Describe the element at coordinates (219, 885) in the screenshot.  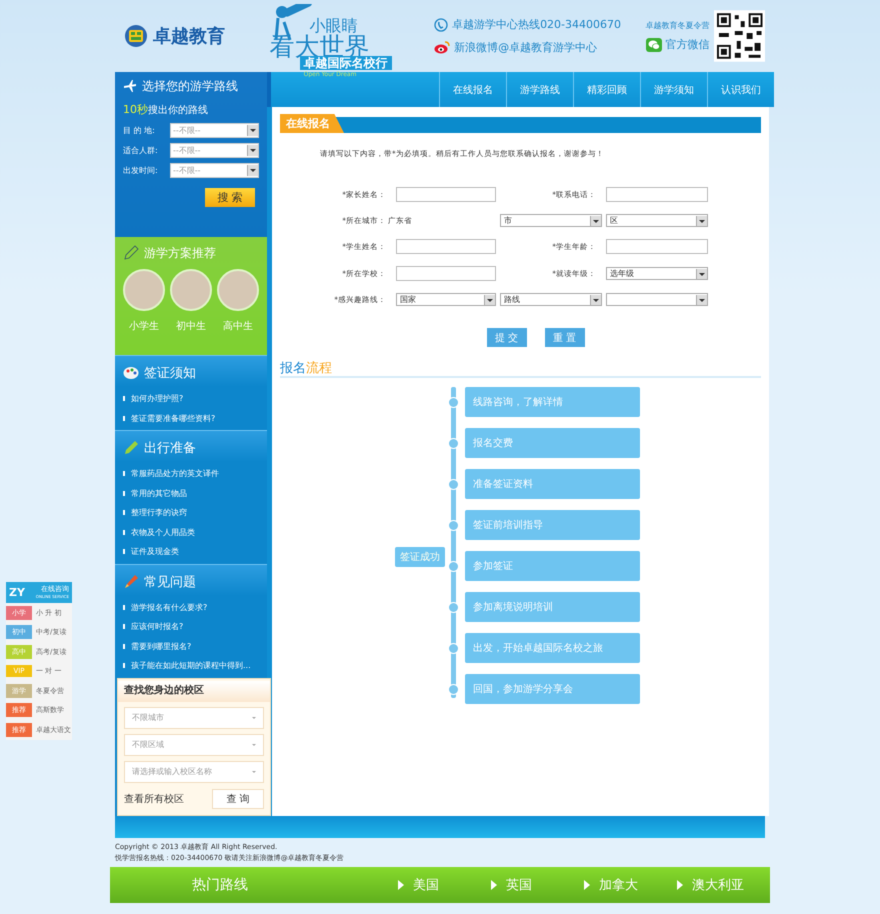
I see `bar-title: 热门路线` at that location.